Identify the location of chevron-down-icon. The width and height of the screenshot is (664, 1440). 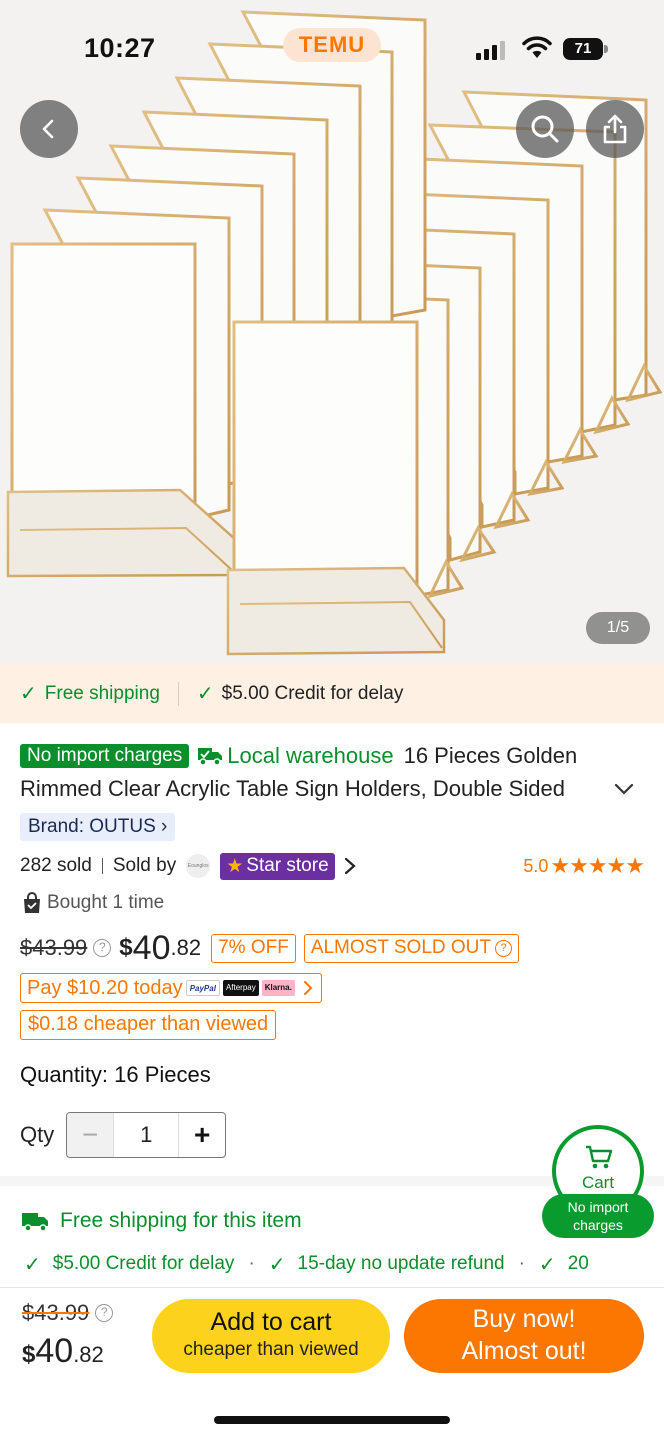
(624, 789).